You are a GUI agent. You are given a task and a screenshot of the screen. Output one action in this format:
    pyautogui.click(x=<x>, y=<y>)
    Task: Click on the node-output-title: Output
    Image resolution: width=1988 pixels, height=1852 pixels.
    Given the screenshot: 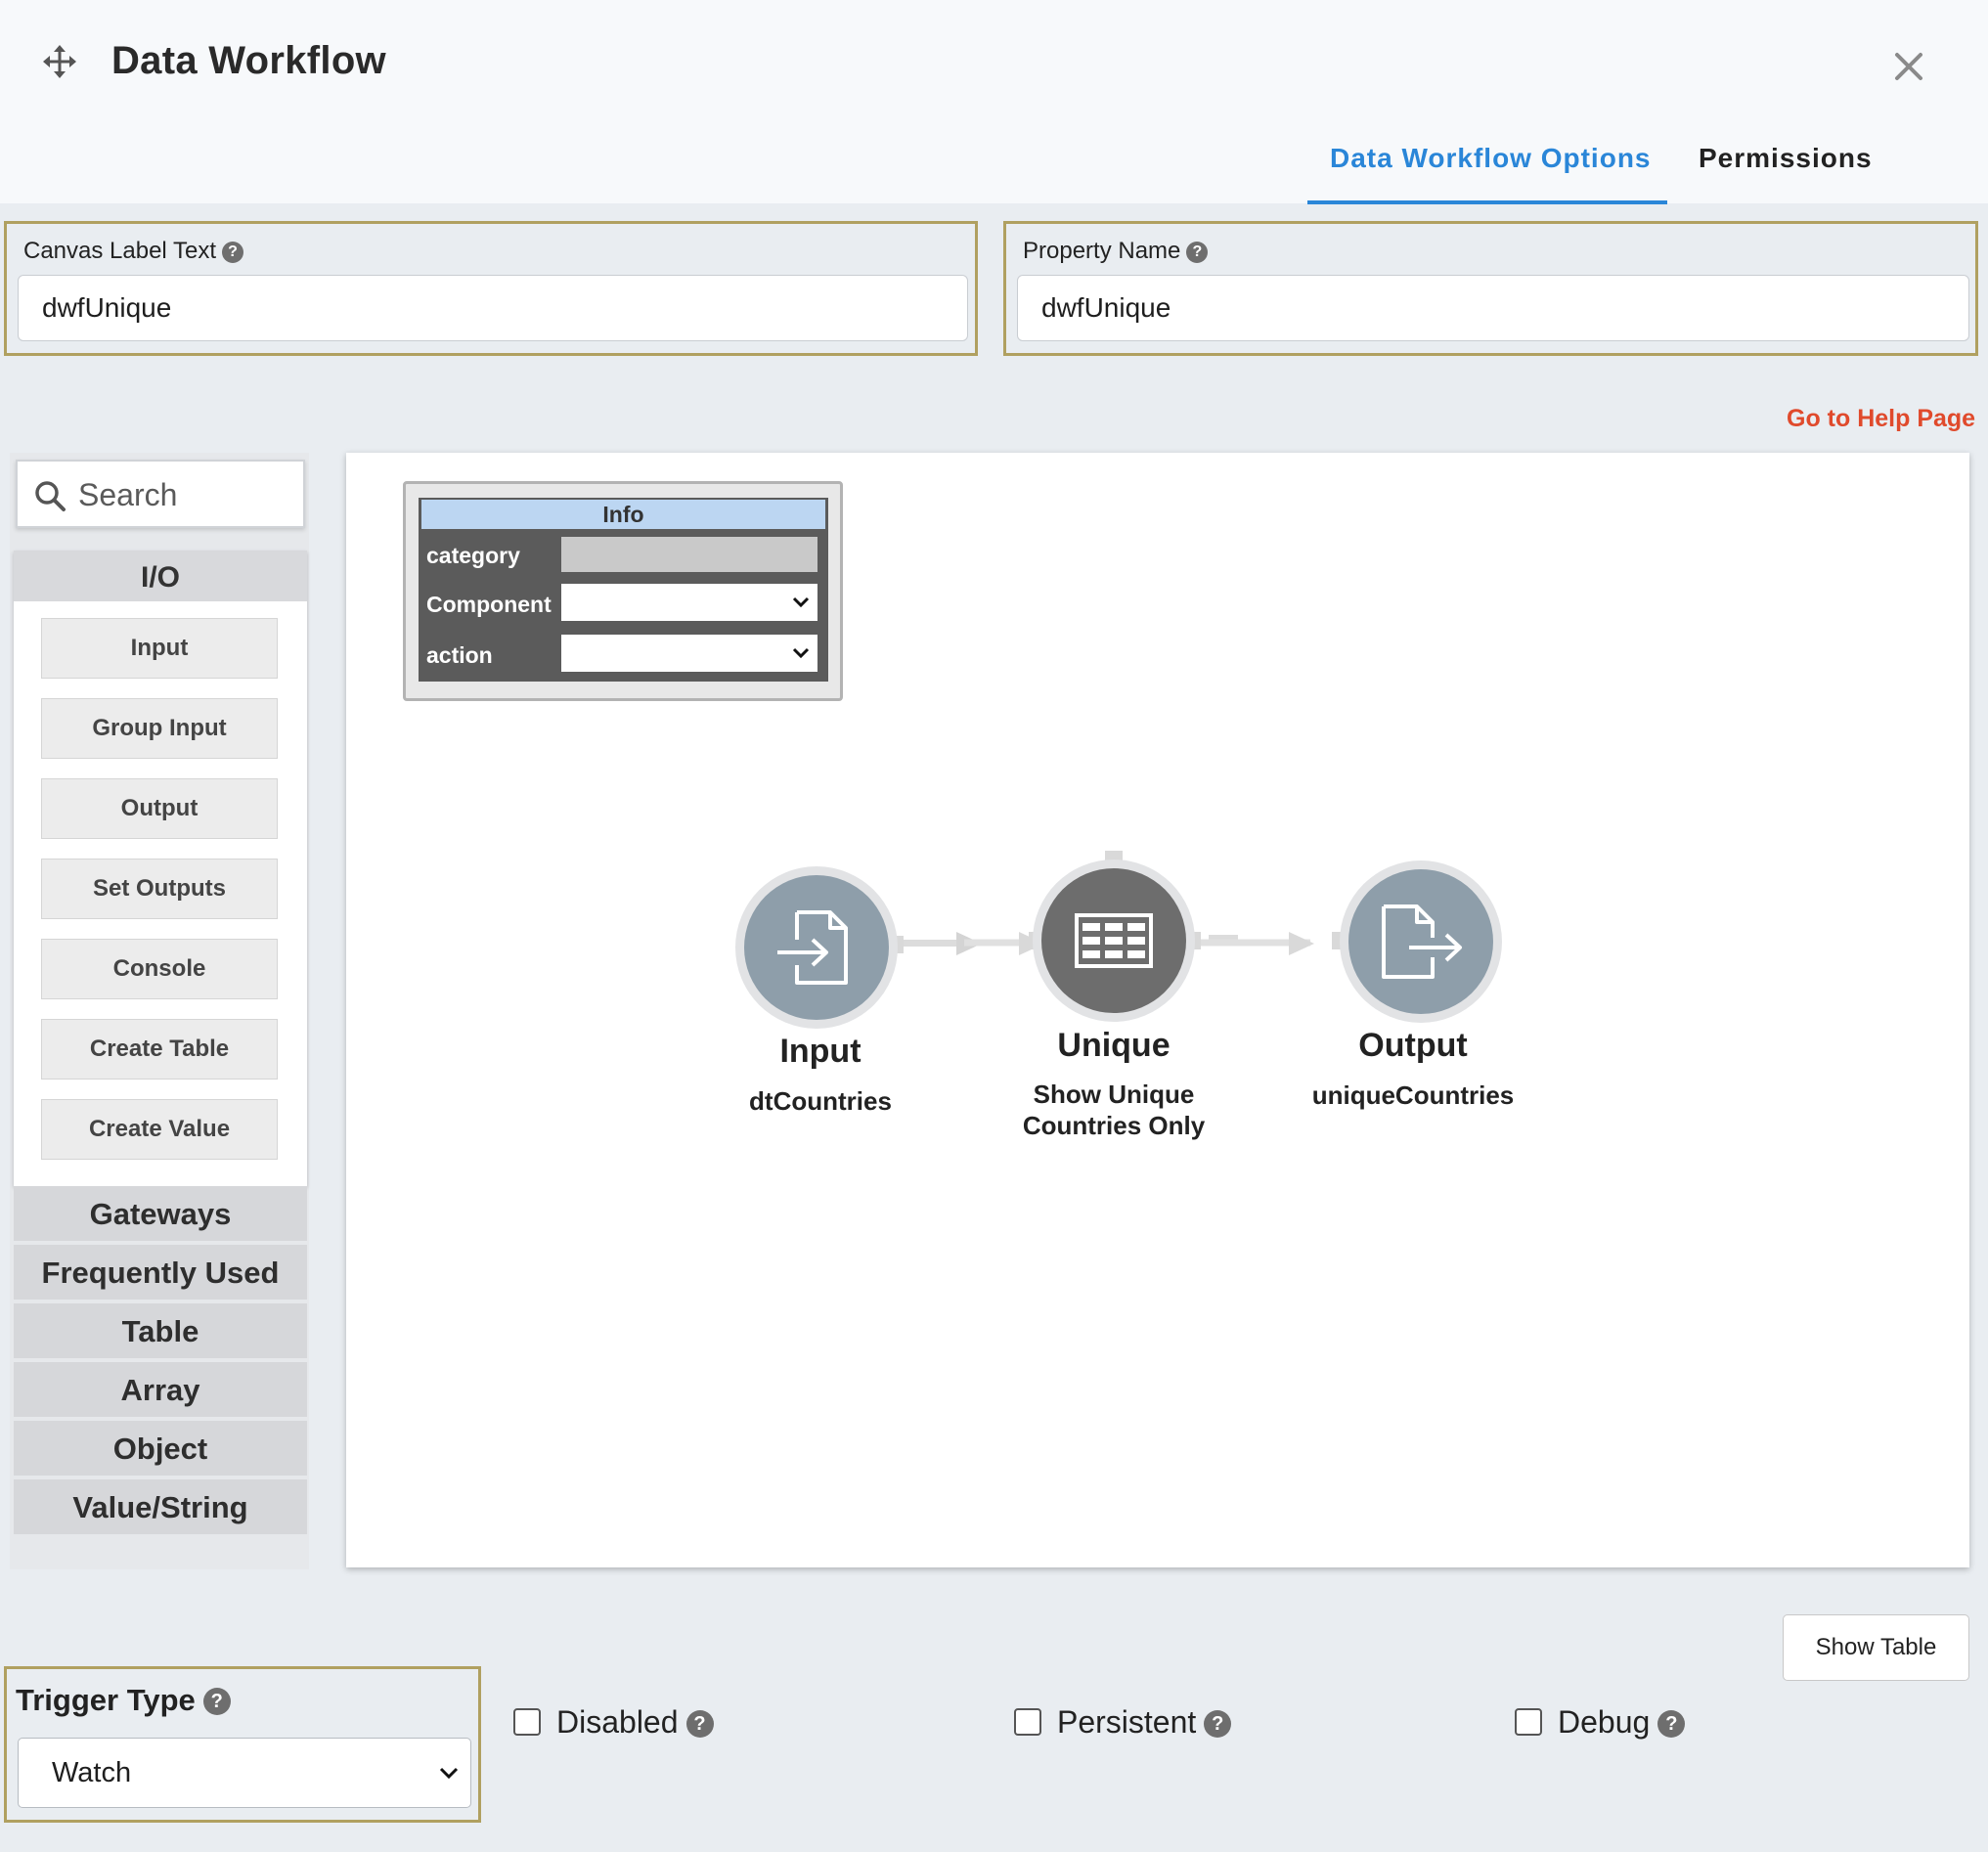 What is the action you would take?
    pyautogui.click(x=1413, y=1045)
    